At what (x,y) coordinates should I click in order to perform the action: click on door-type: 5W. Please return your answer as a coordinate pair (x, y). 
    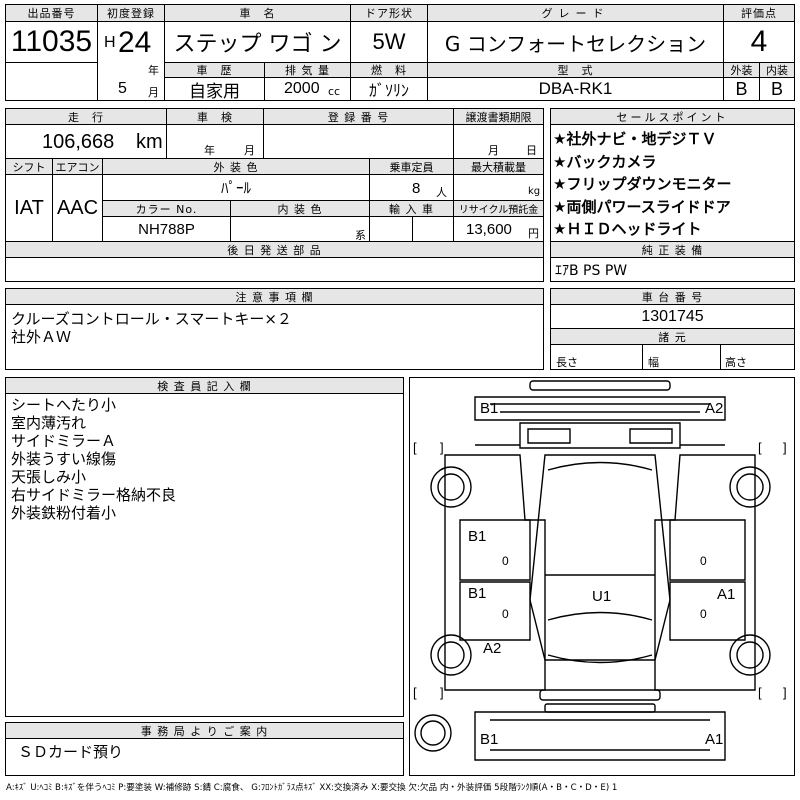
    Looking at the image, I should click on (389, 42).